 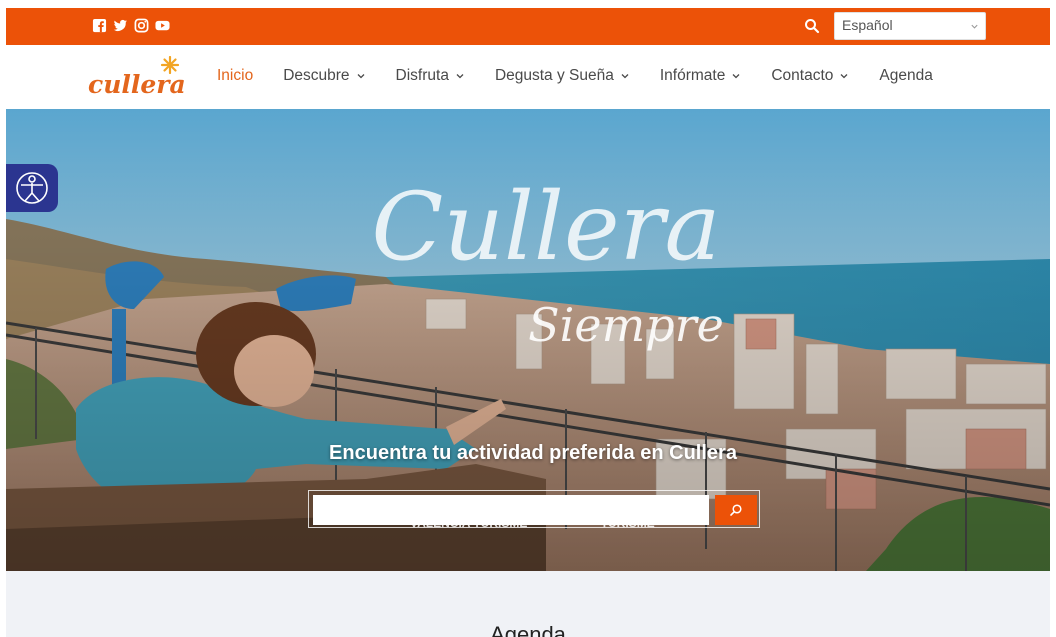 I want to click on nav-item-label: Disfruta, so click(x=422, y=75).